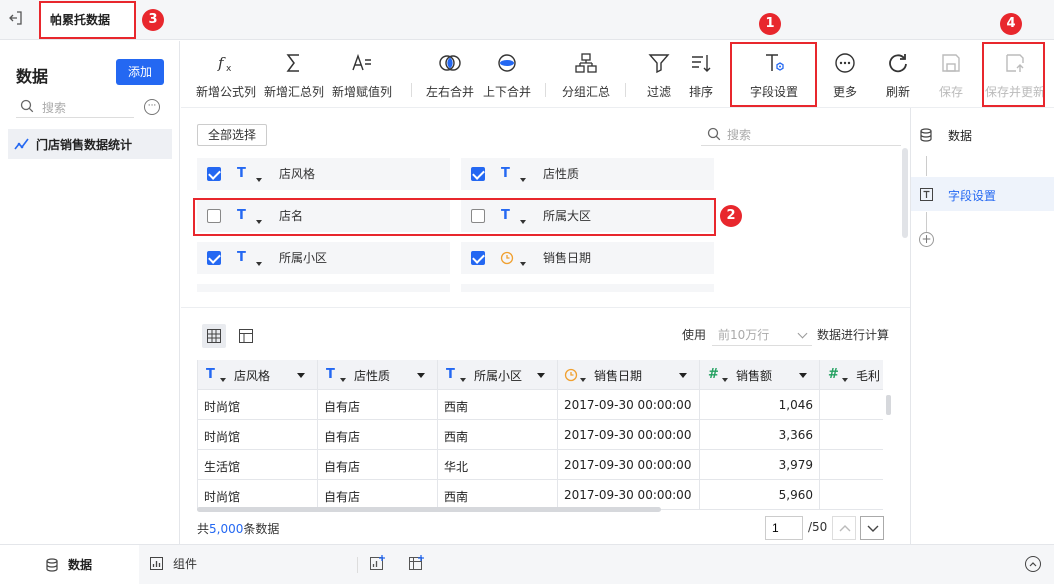 The image size is (1054, 585). Describe the element at coordinates (1033, 564) in the screenshot. I see `collapse-up-icon` at that location.